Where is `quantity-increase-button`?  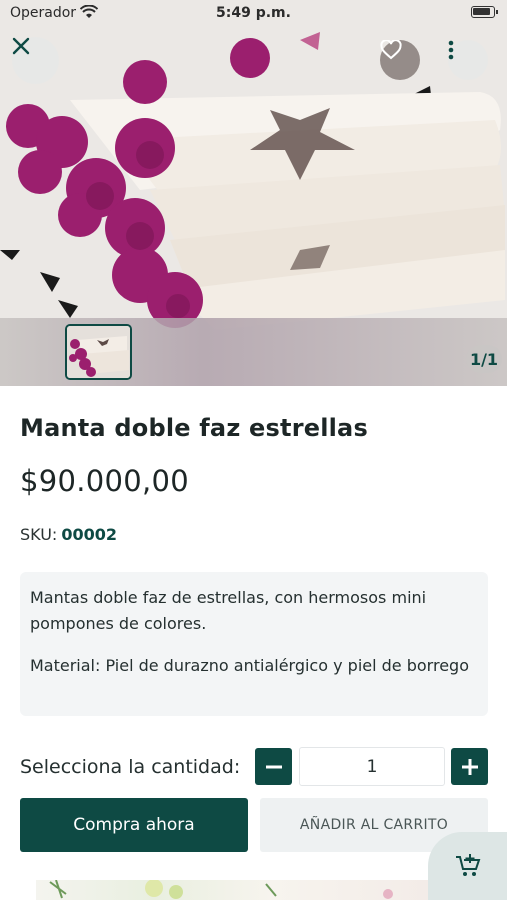 quantity-increase-button is located at coordinates (469, 766).